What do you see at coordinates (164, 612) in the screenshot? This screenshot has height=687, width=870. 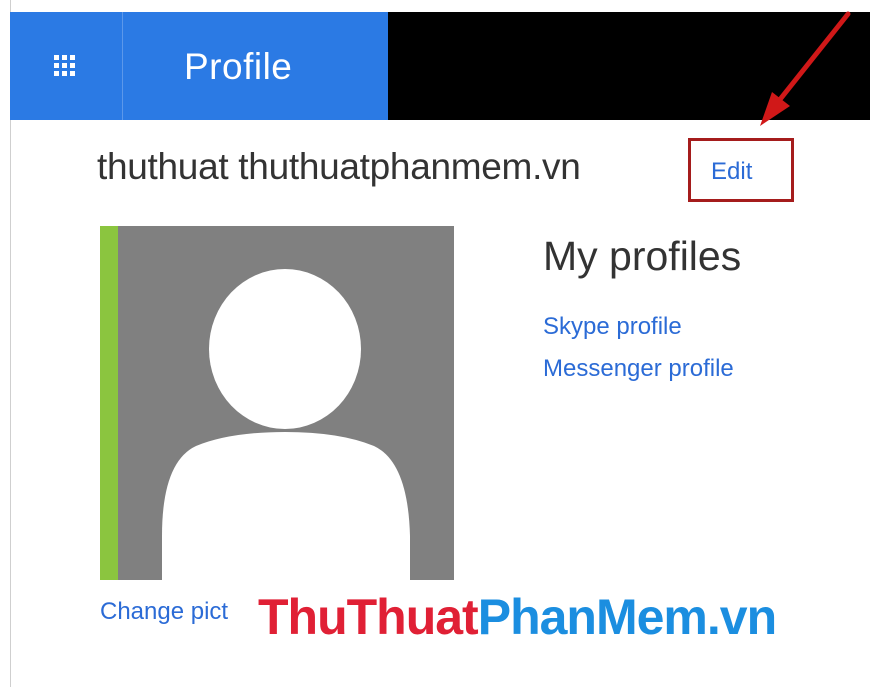 I see `change-picture-link: Change pict` at bounding box center [164, 612].